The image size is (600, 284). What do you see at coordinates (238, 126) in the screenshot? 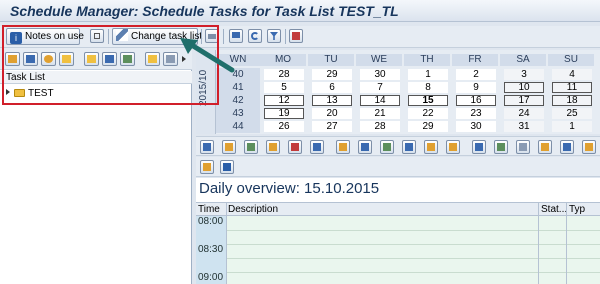
I see `week-number: 44` at bounding box center [238, 126].